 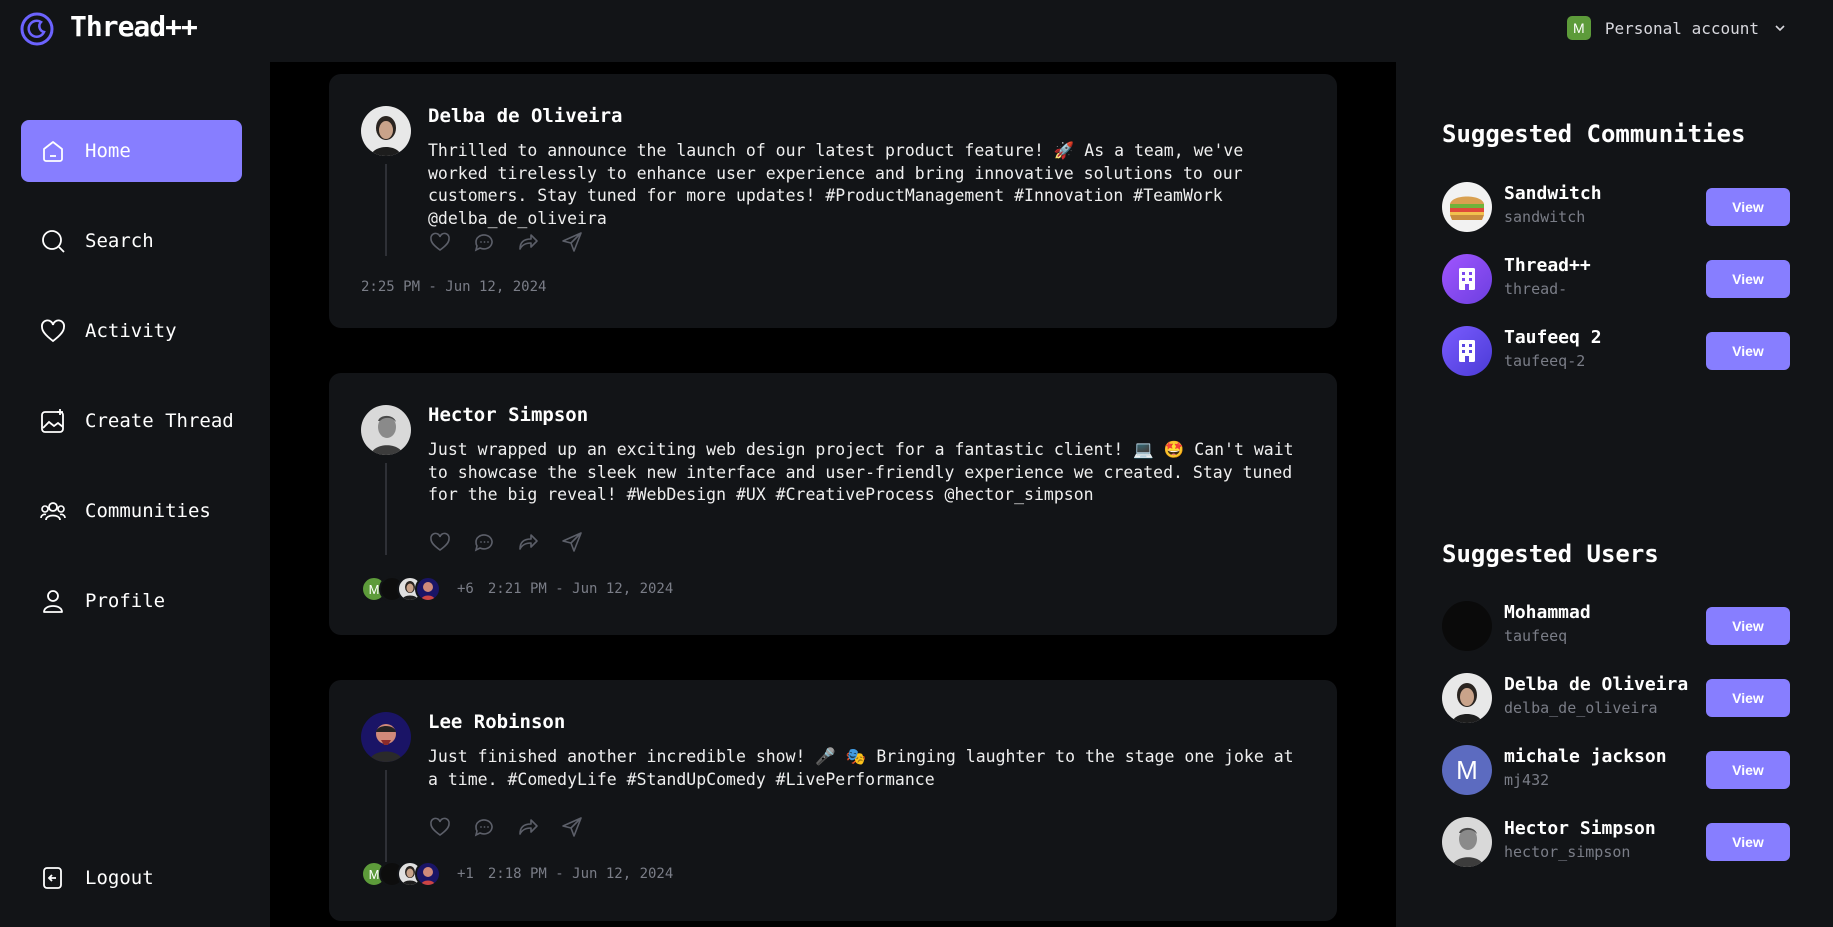 What do you see at coordinates (53, 331) in the screenshot?
I see `heart-icon` at bounding box center [53, 331].